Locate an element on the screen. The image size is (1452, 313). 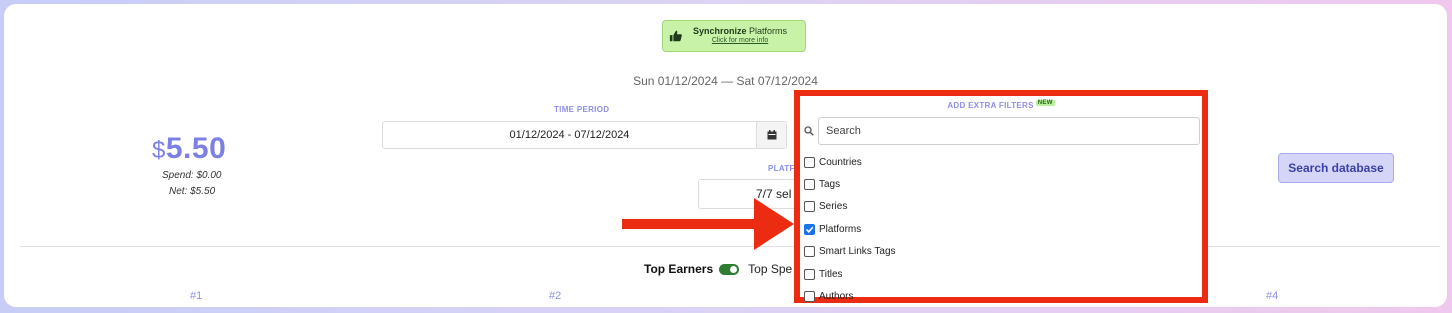
sync-title-rest: Platforms is located at coordinates (767, 31).